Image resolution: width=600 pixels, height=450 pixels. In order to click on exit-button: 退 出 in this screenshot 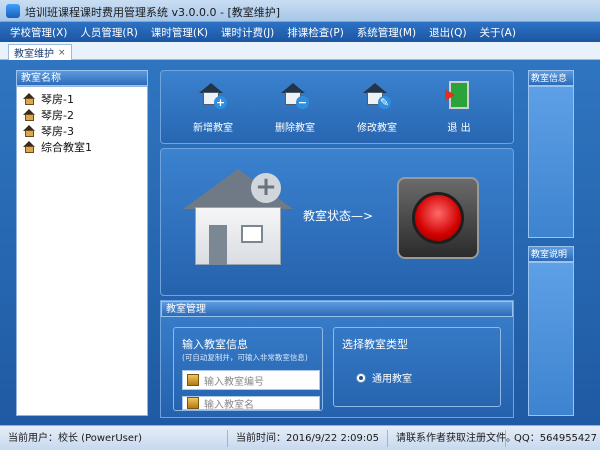, I will do `click(459, 109)`.